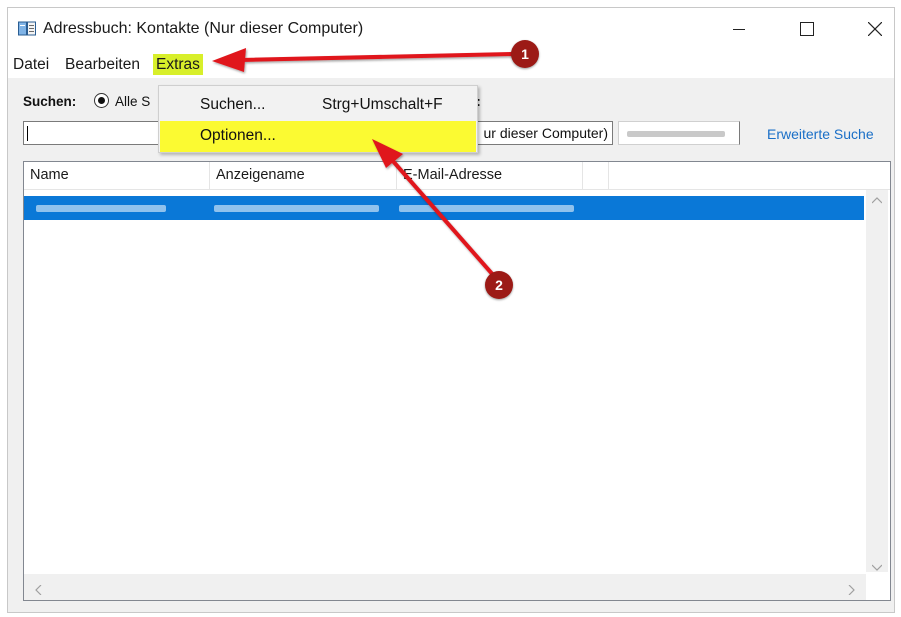  What do you see at coordinates (499, 285) in the screenshot?
I see `annotation-badge-2: 2` at bounding box center [499, 285].